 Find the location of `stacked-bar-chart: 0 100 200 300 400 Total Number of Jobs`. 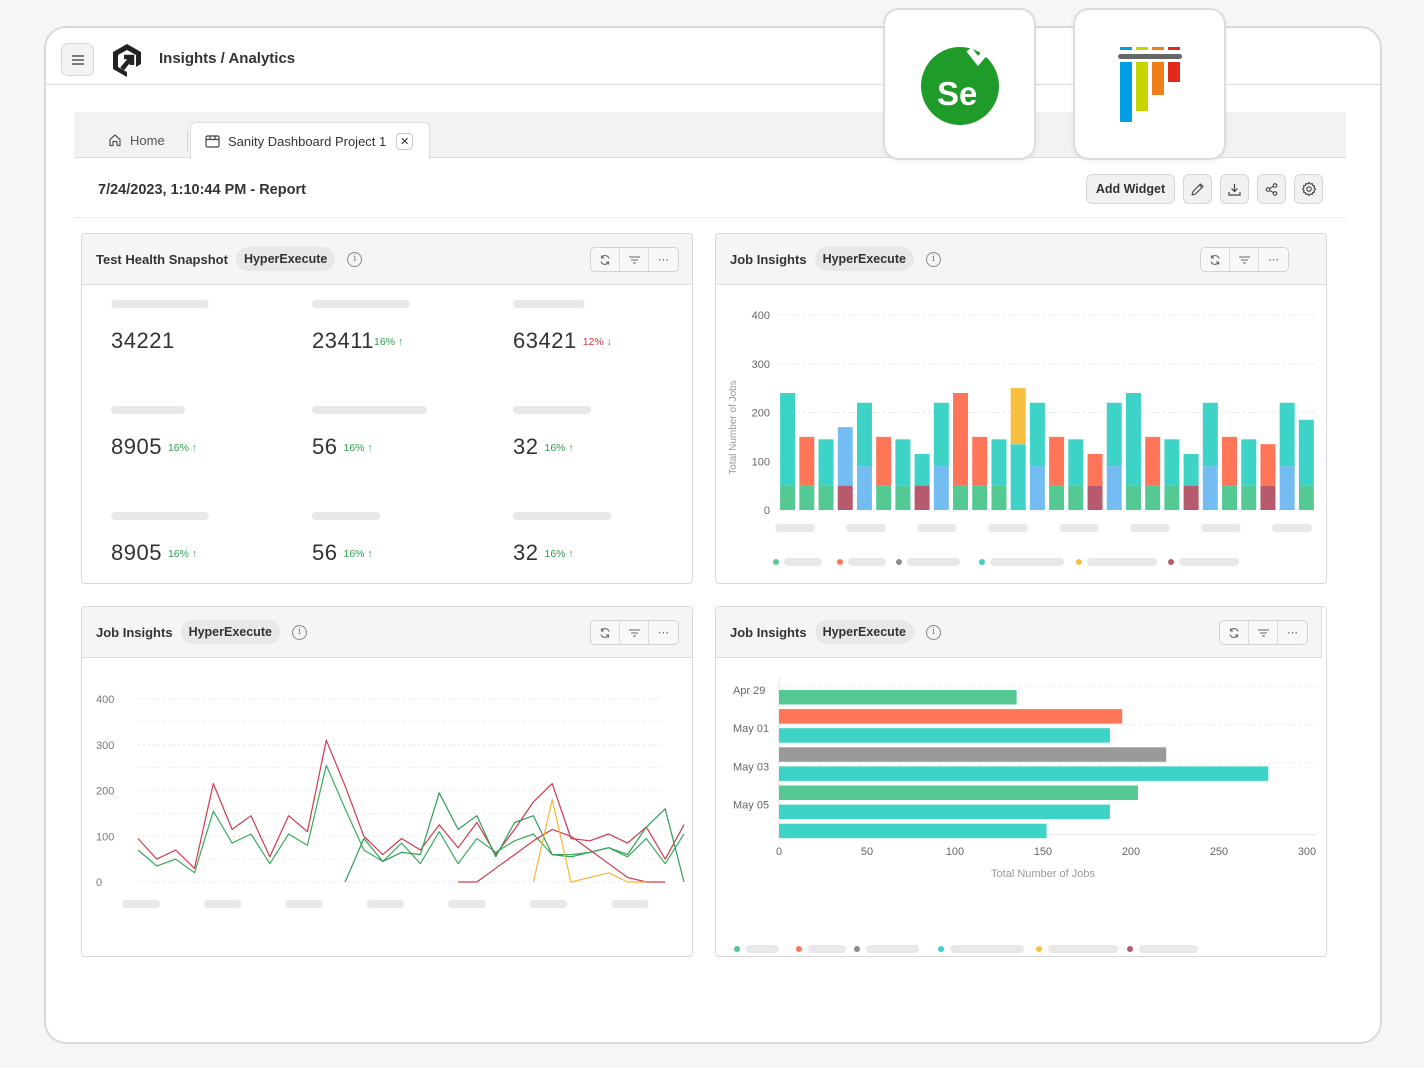

stacked-bar-chart: 0 100 200 300 400 Total Number of Jobs is located at coordinates (1022, 438).